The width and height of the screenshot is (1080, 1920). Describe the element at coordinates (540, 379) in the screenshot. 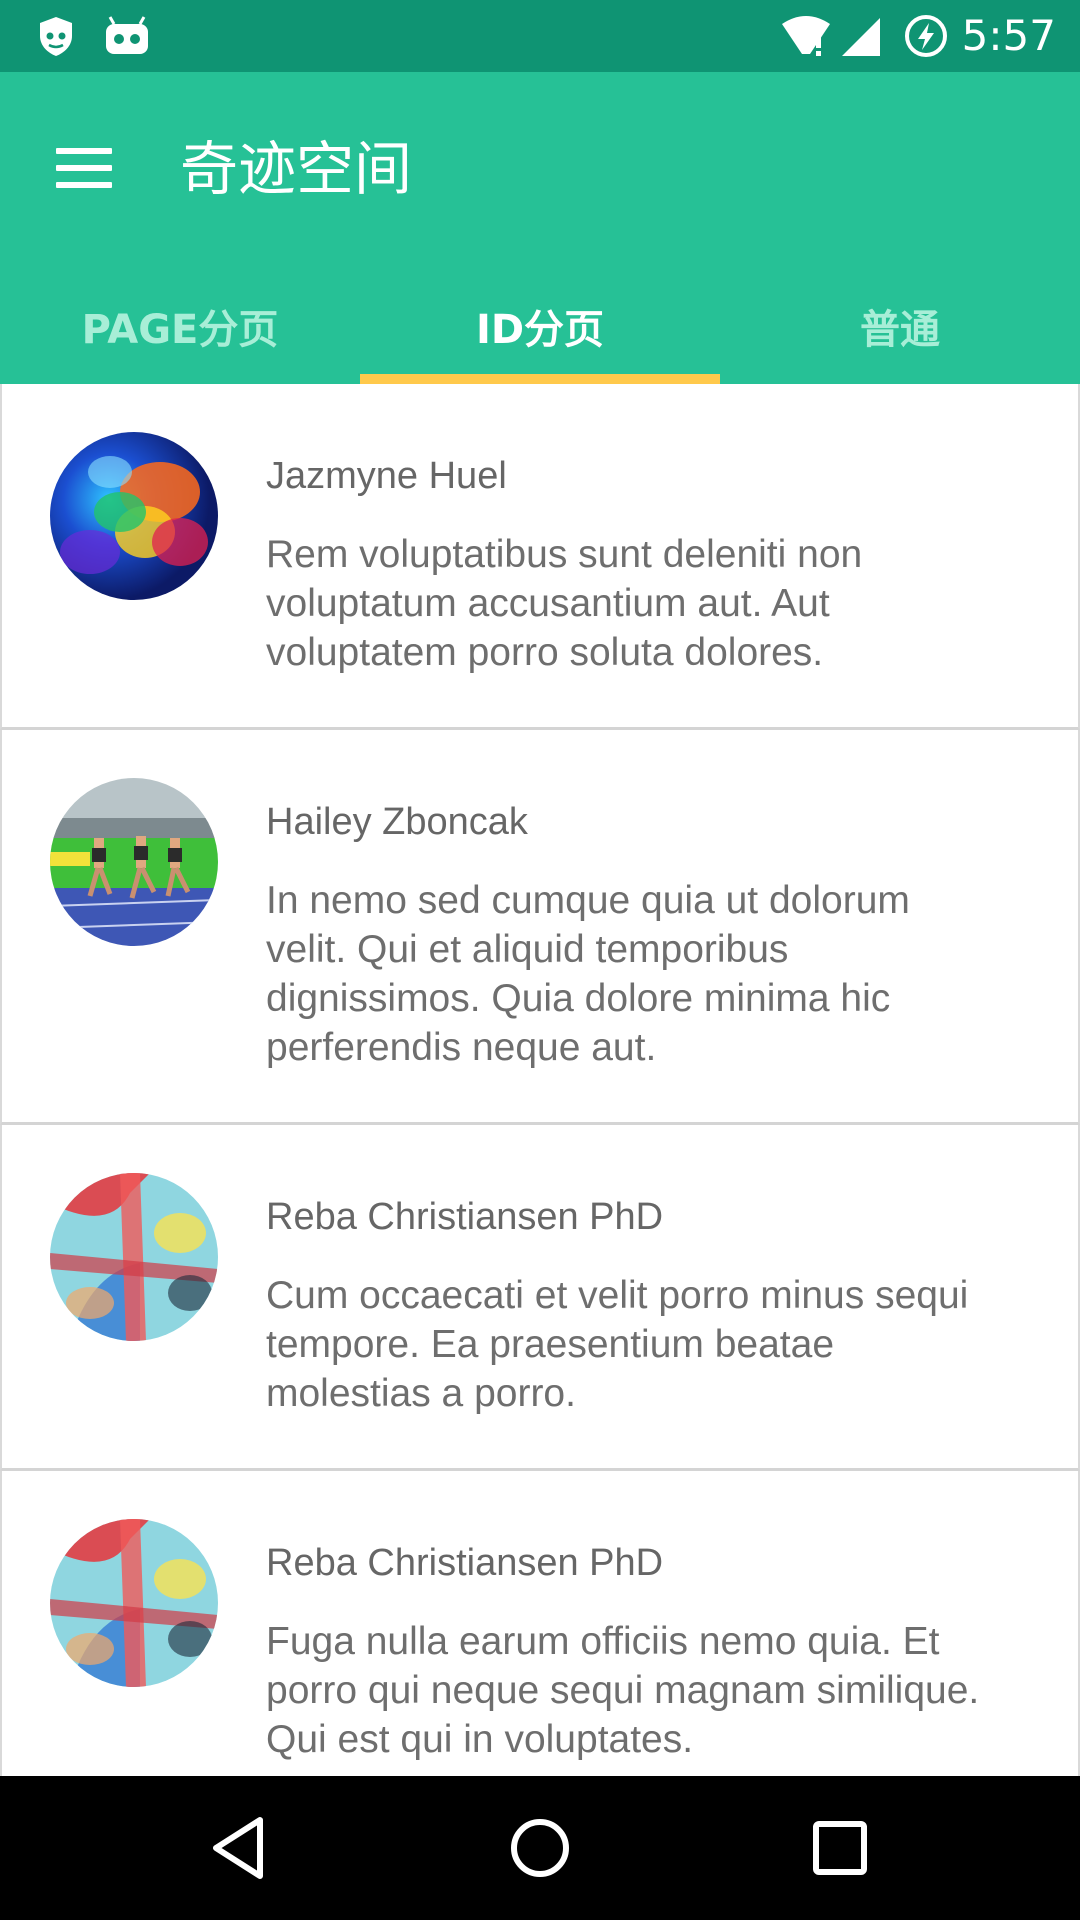

I see `tab-indicator` at that location.